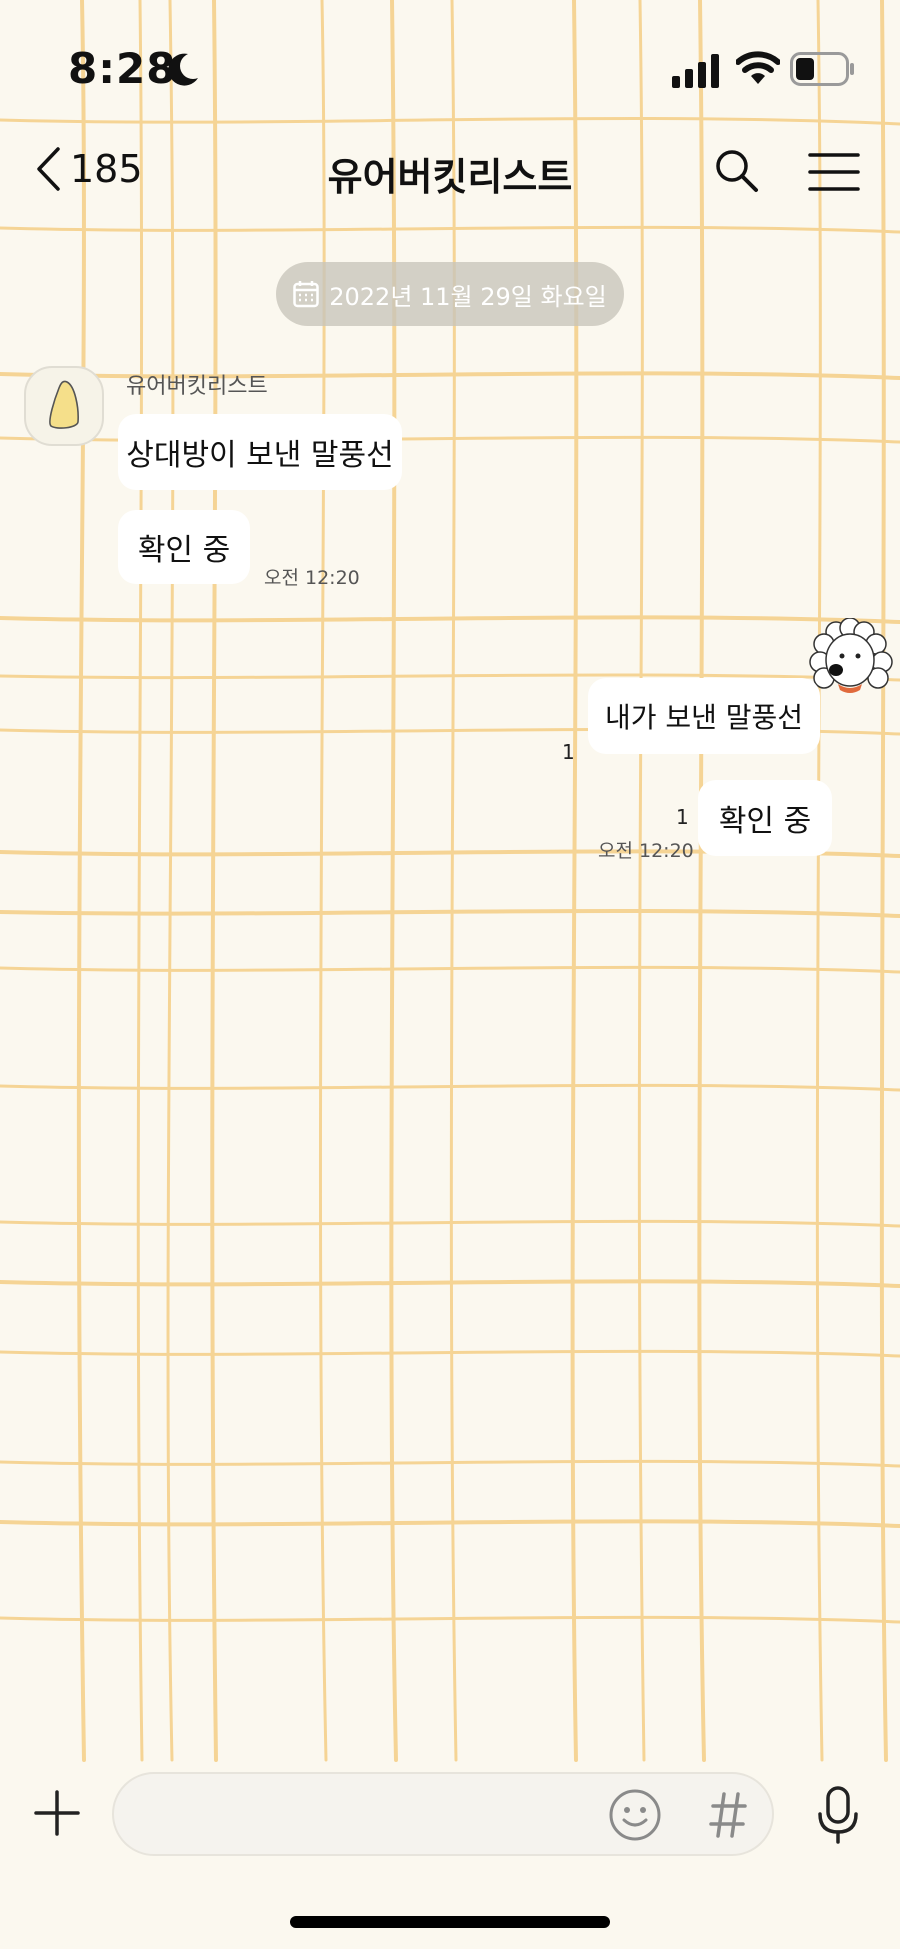 The width and height of the screenshot is (900, 1949). What do you see at coordinates (184, 547) in the screenshot?
I see `incoming-message-bubble: 확인 중` at bounding box center [184, 547].